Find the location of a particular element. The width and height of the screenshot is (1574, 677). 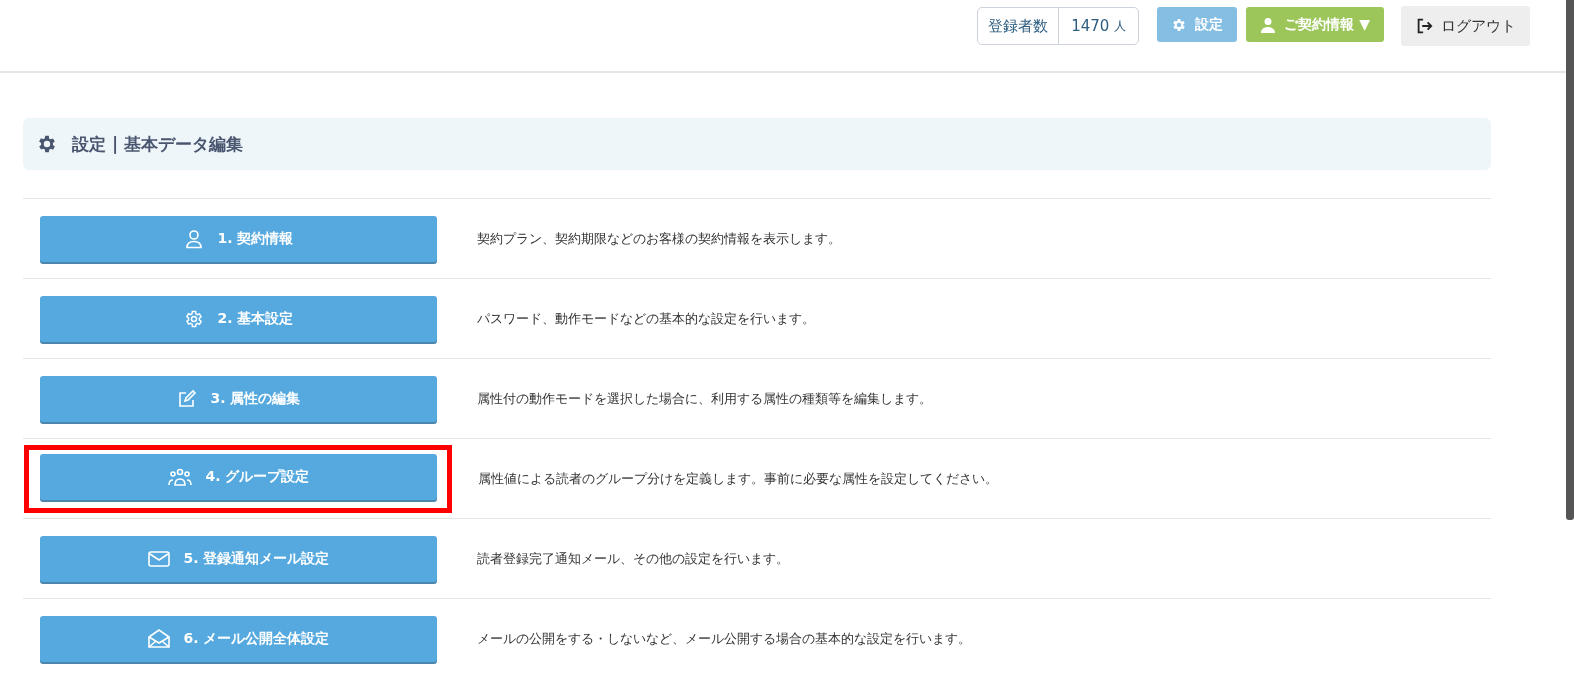

menu-button: 6. メール公開全体設定 is located at coordinates (238, 638).